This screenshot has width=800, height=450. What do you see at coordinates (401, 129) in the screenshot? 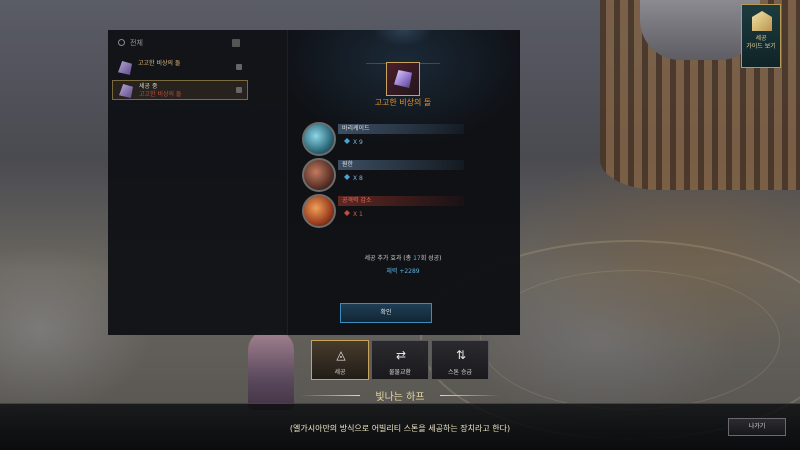
I see `engraving-name: 바리케이드` at bounding box center [401, 129].